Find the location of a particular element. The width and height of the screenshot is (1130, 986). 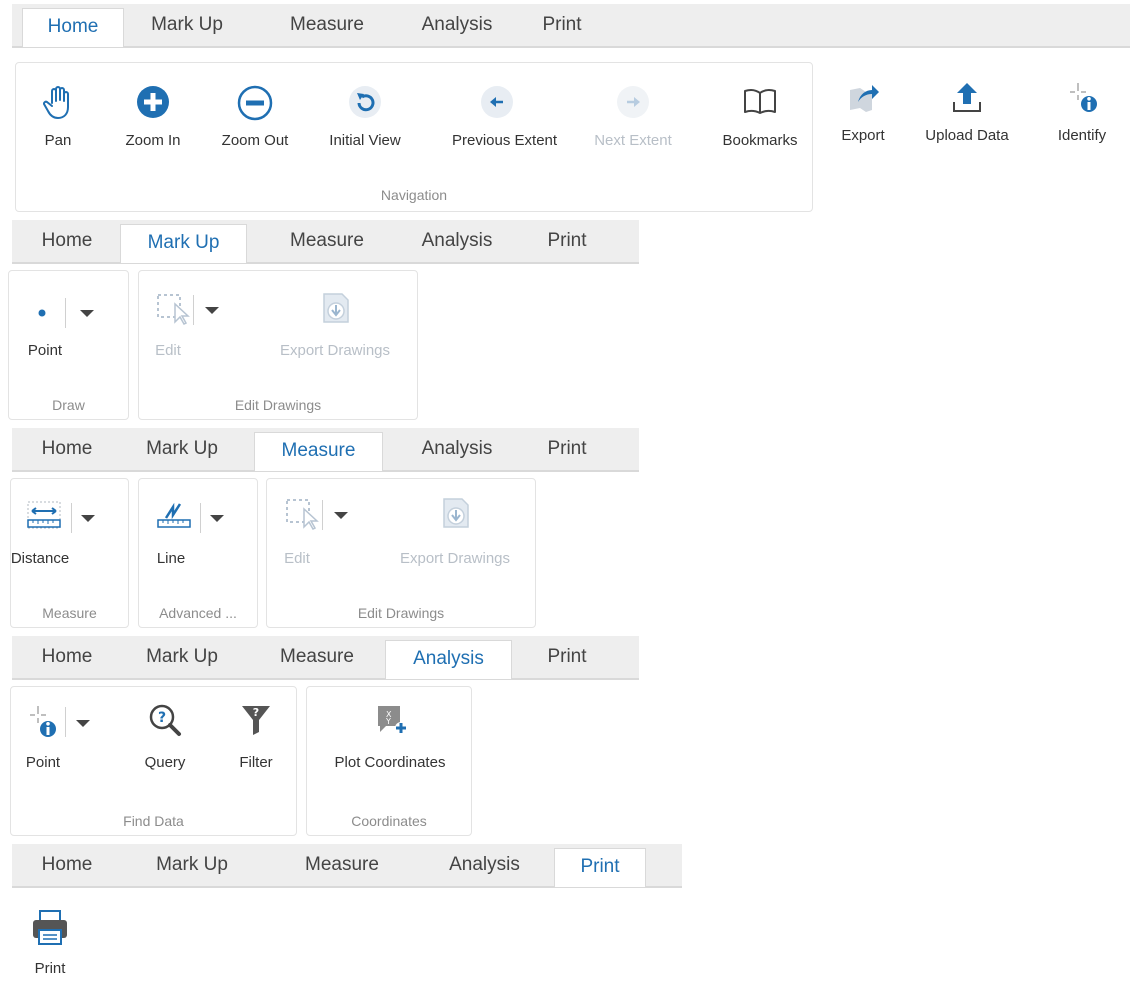

measure-edit-button: Edit is located at coordinates (322, 531).